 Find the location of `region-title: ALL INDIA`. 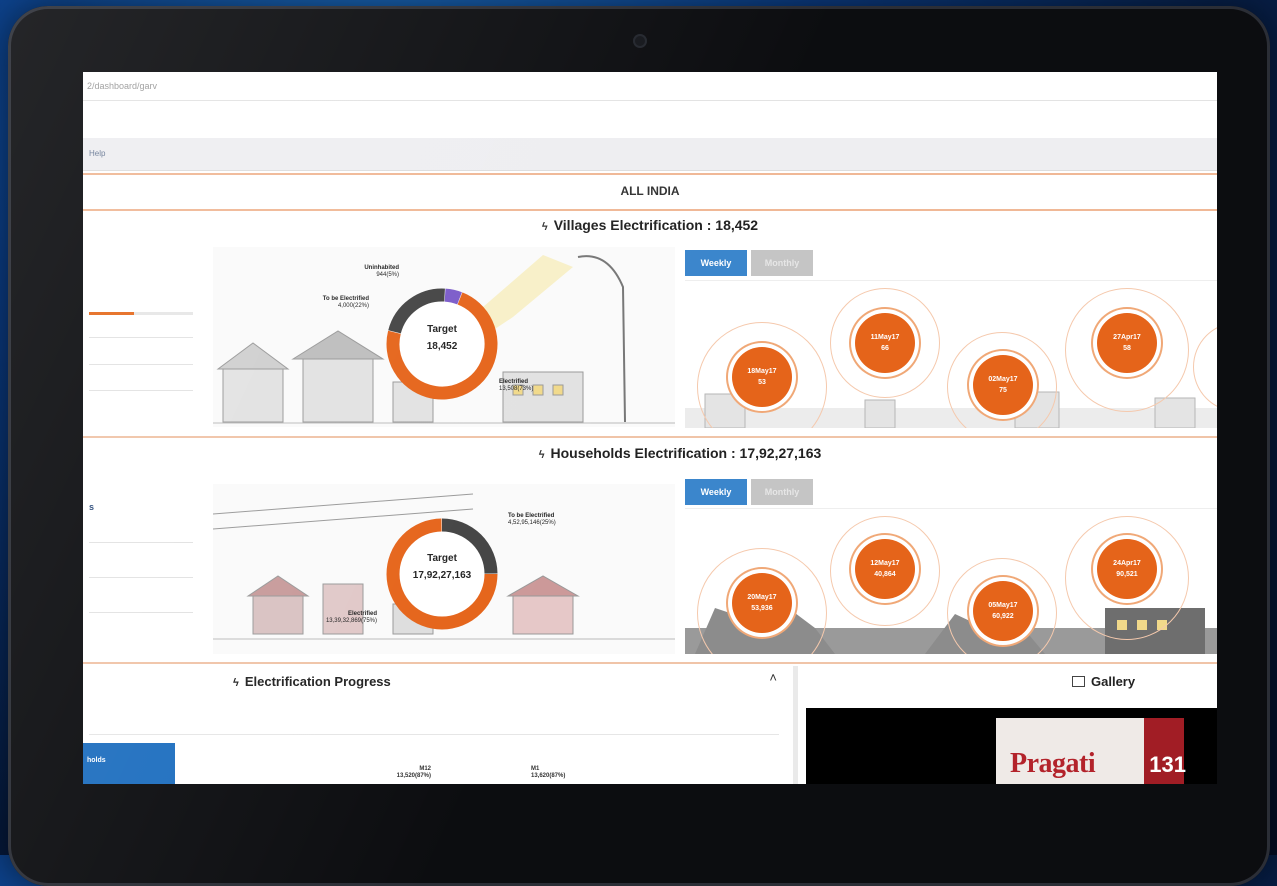

region-title: ALL INDIA is located at coordinates (650, 191).